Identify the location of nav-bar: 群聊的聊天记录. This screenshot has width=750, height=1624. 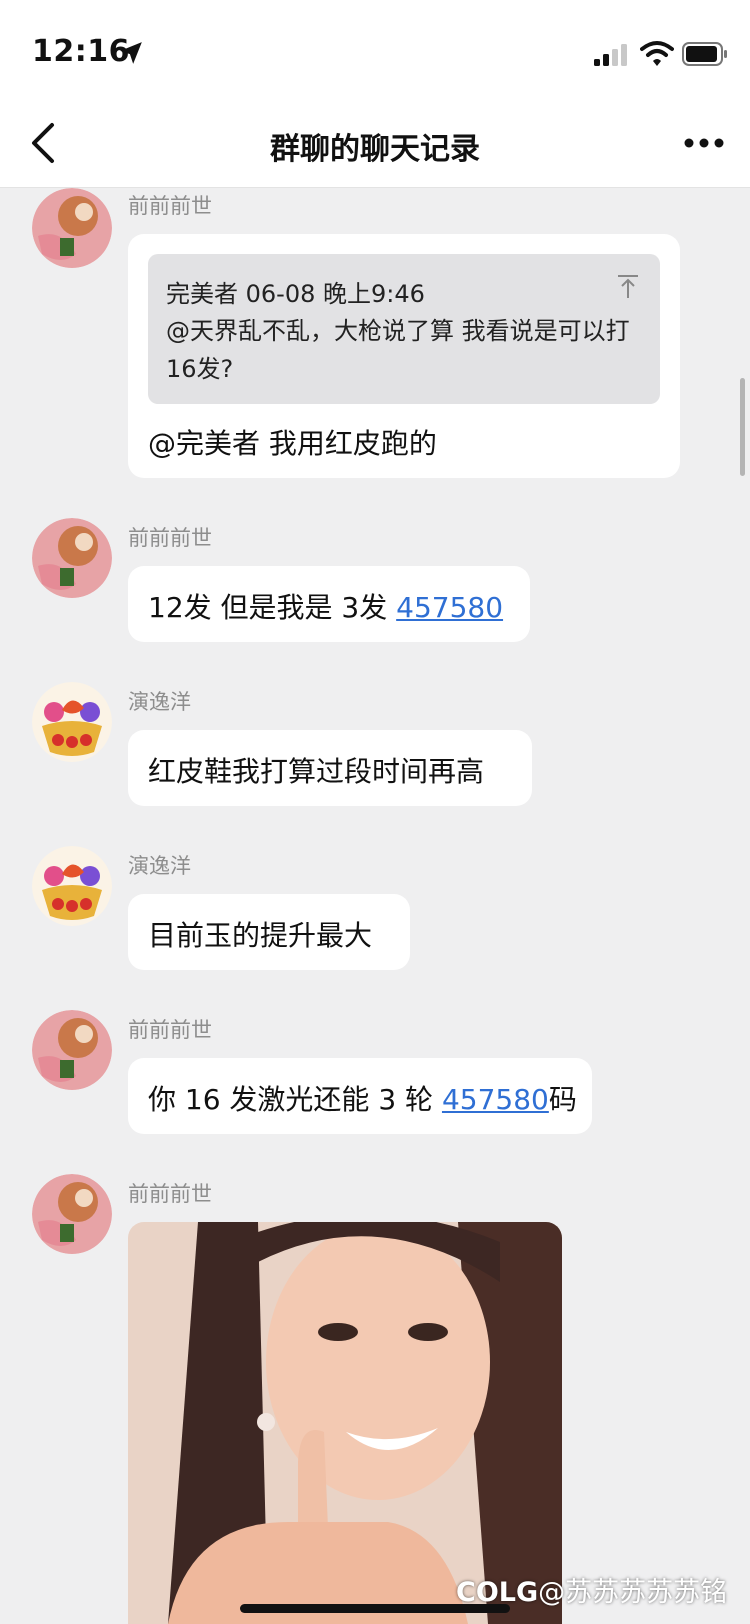
(375, 144).